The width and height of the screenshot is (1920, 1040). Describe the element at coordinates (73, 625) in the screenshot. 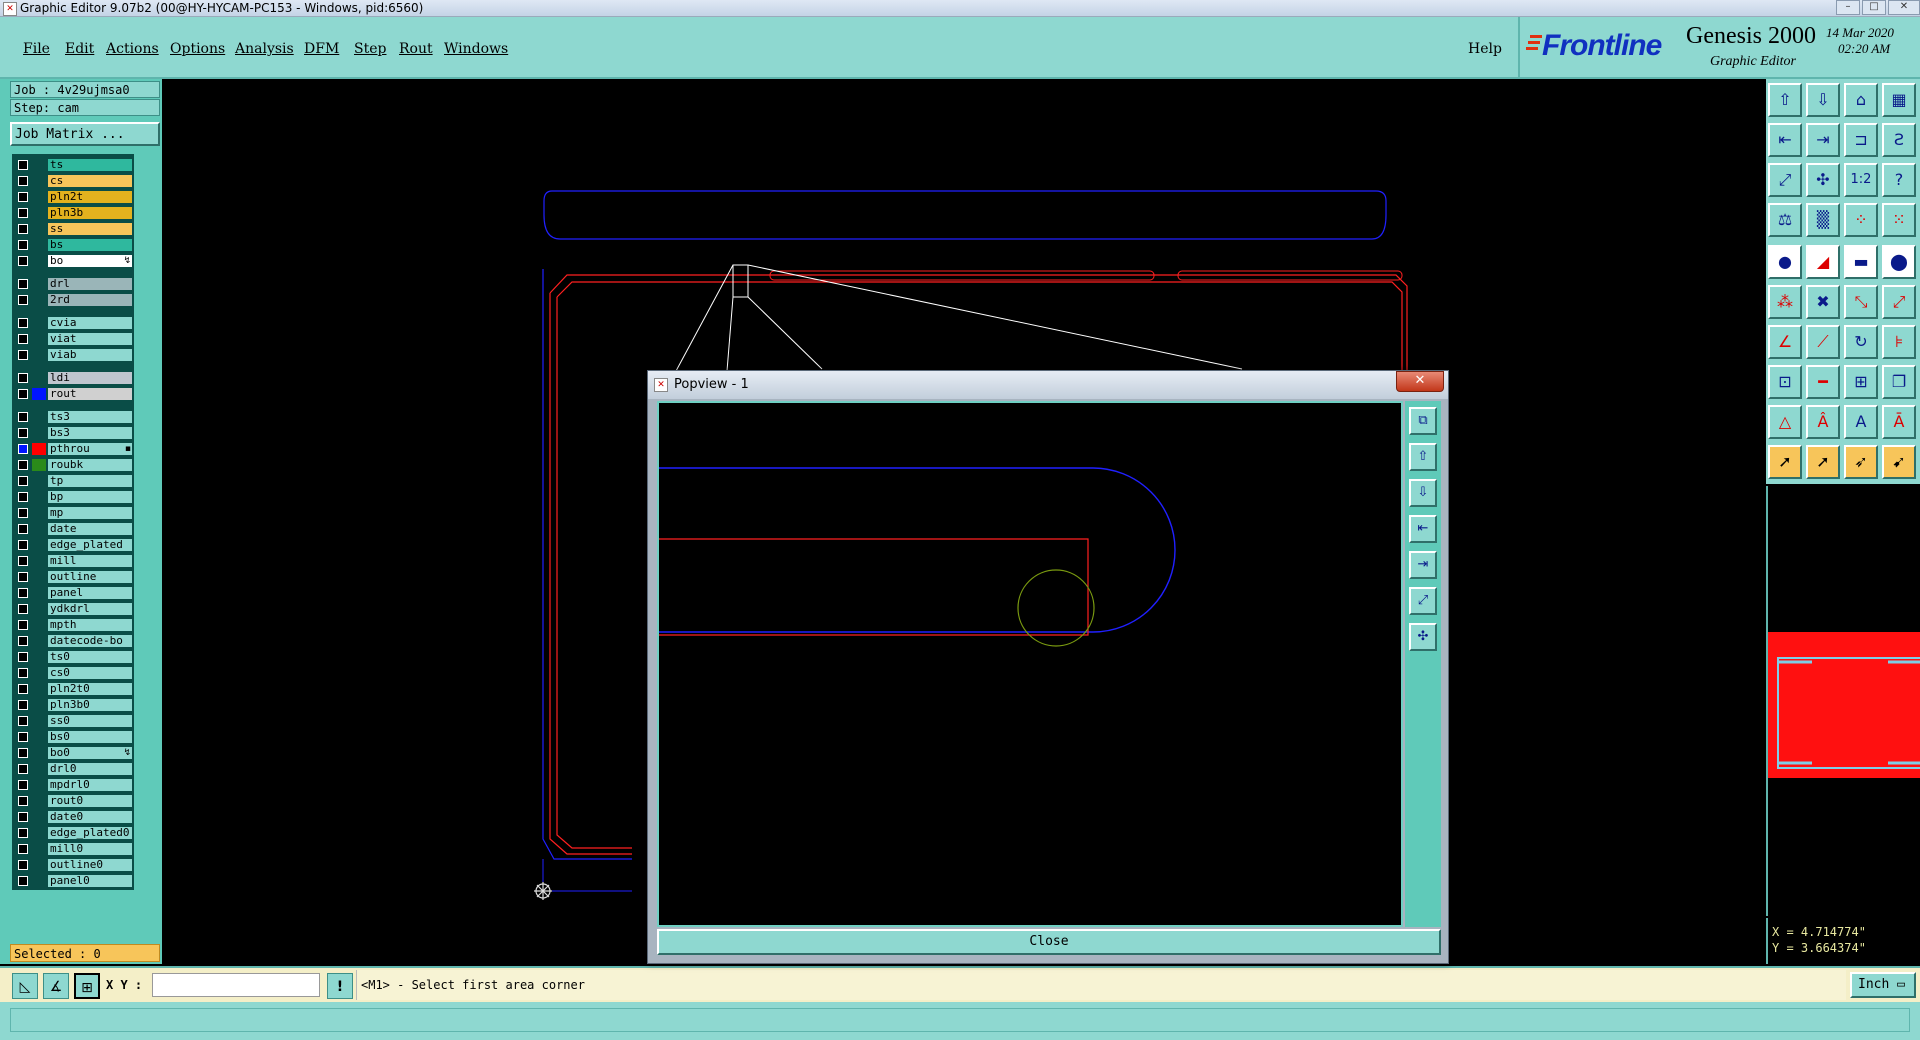

I see `layer-row-mpth: mpth` at that location.